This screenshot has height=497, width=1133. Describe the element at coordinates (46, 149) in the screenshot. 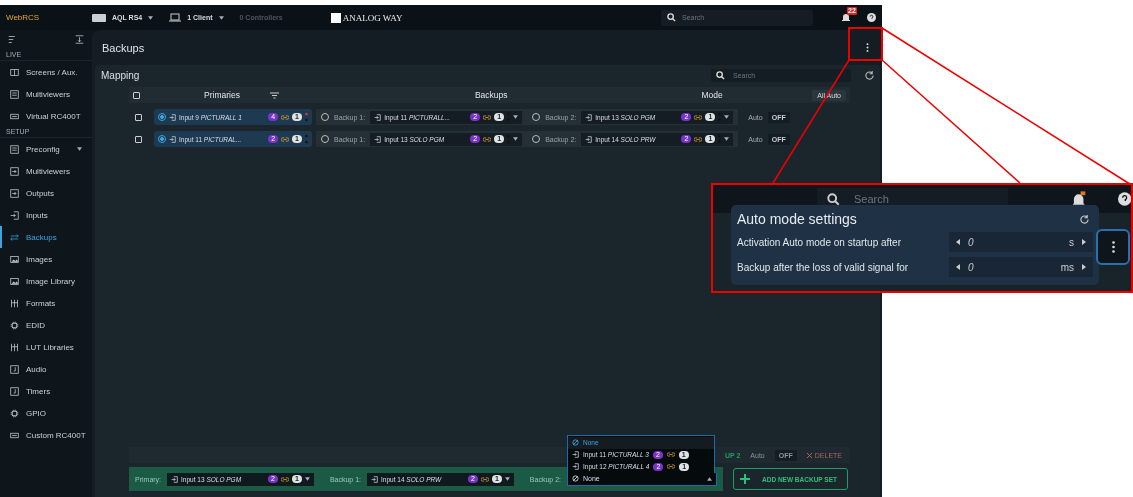

I see `sidebar-item: Preconfig` at that location.